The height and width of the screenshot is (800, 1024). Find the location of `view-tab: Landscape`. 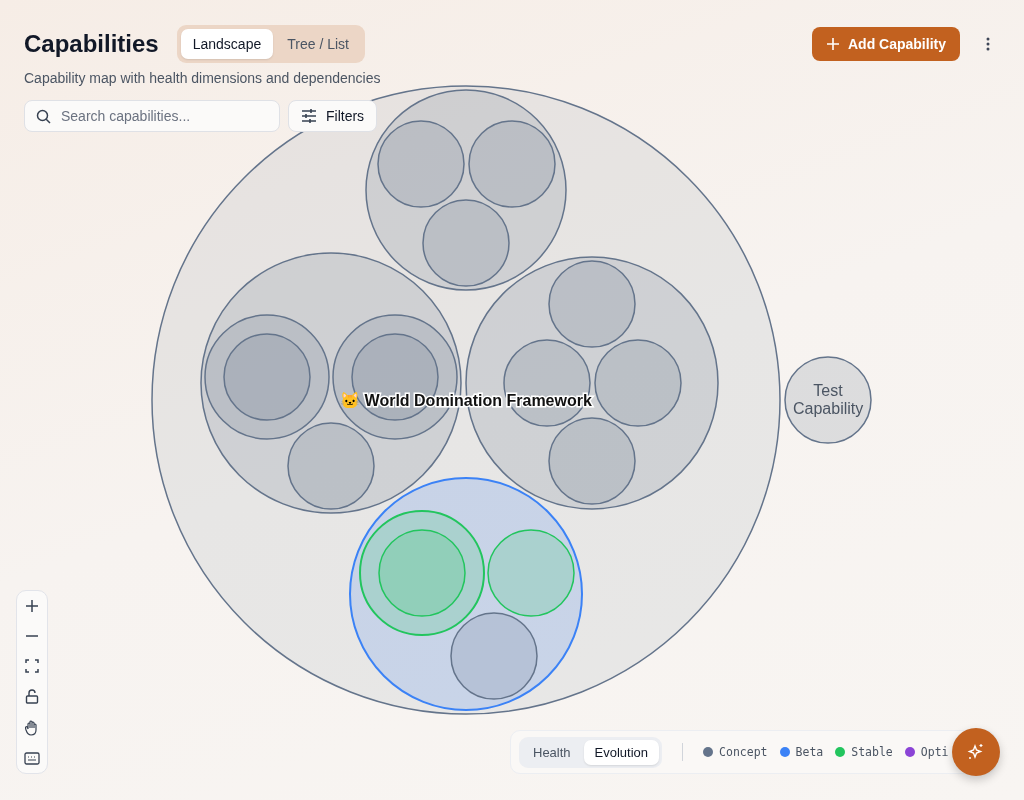

view-tab: Landscape is located at coordinates (227, 44).